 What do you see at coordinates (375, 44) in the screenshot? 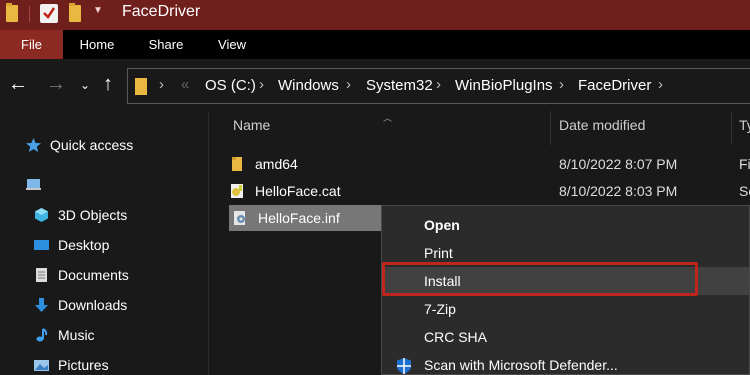
I see `ribbon: File Home Share View` at bounding box center [375, 44].